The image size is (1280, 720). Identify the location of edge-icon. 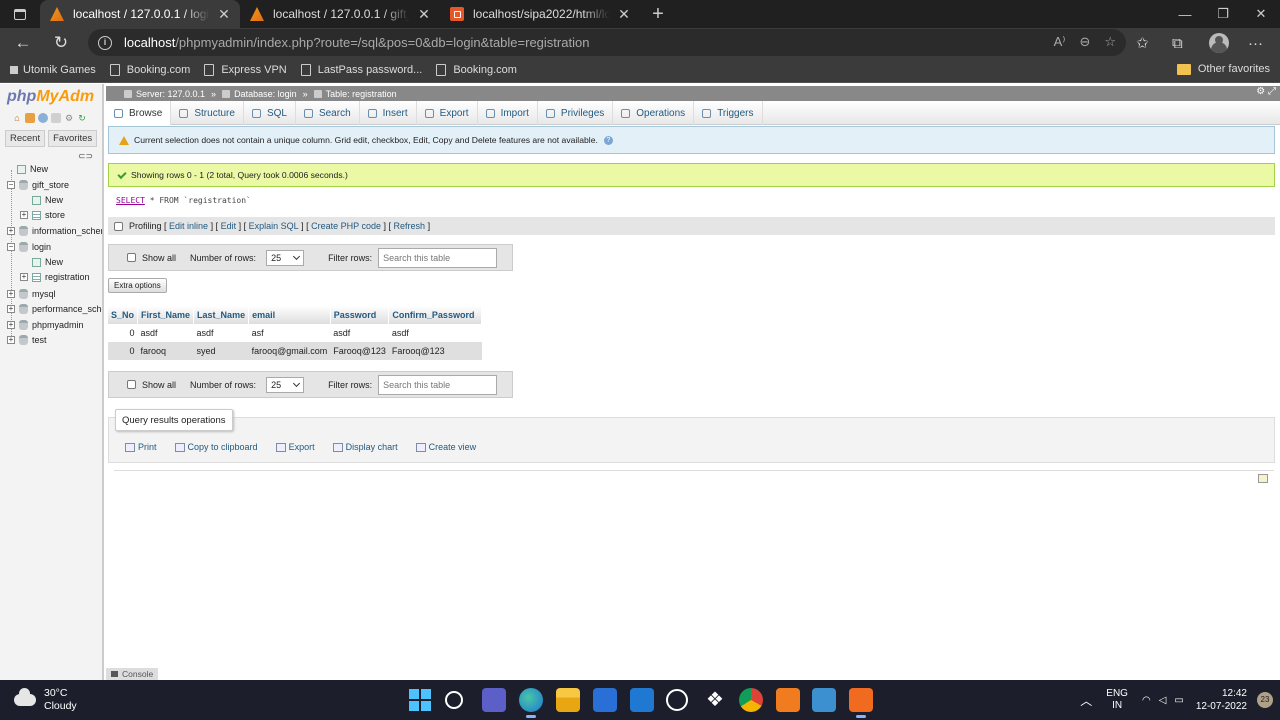
(531, 703).